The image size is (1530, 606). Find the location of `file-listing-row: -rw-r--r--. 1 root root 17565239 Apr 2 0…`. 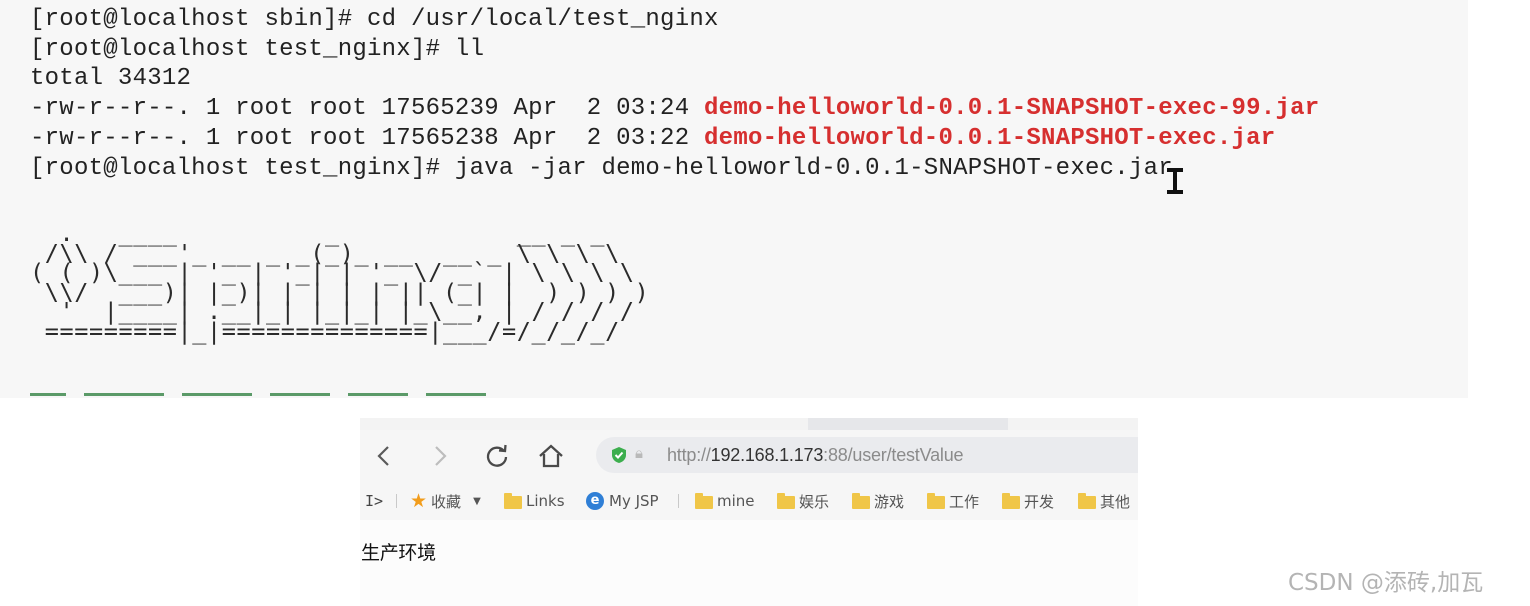

file-listing-row: -rw-r--r--. 1 root root 17565239 Apr 2 0… is located at coordinates (674, 109).